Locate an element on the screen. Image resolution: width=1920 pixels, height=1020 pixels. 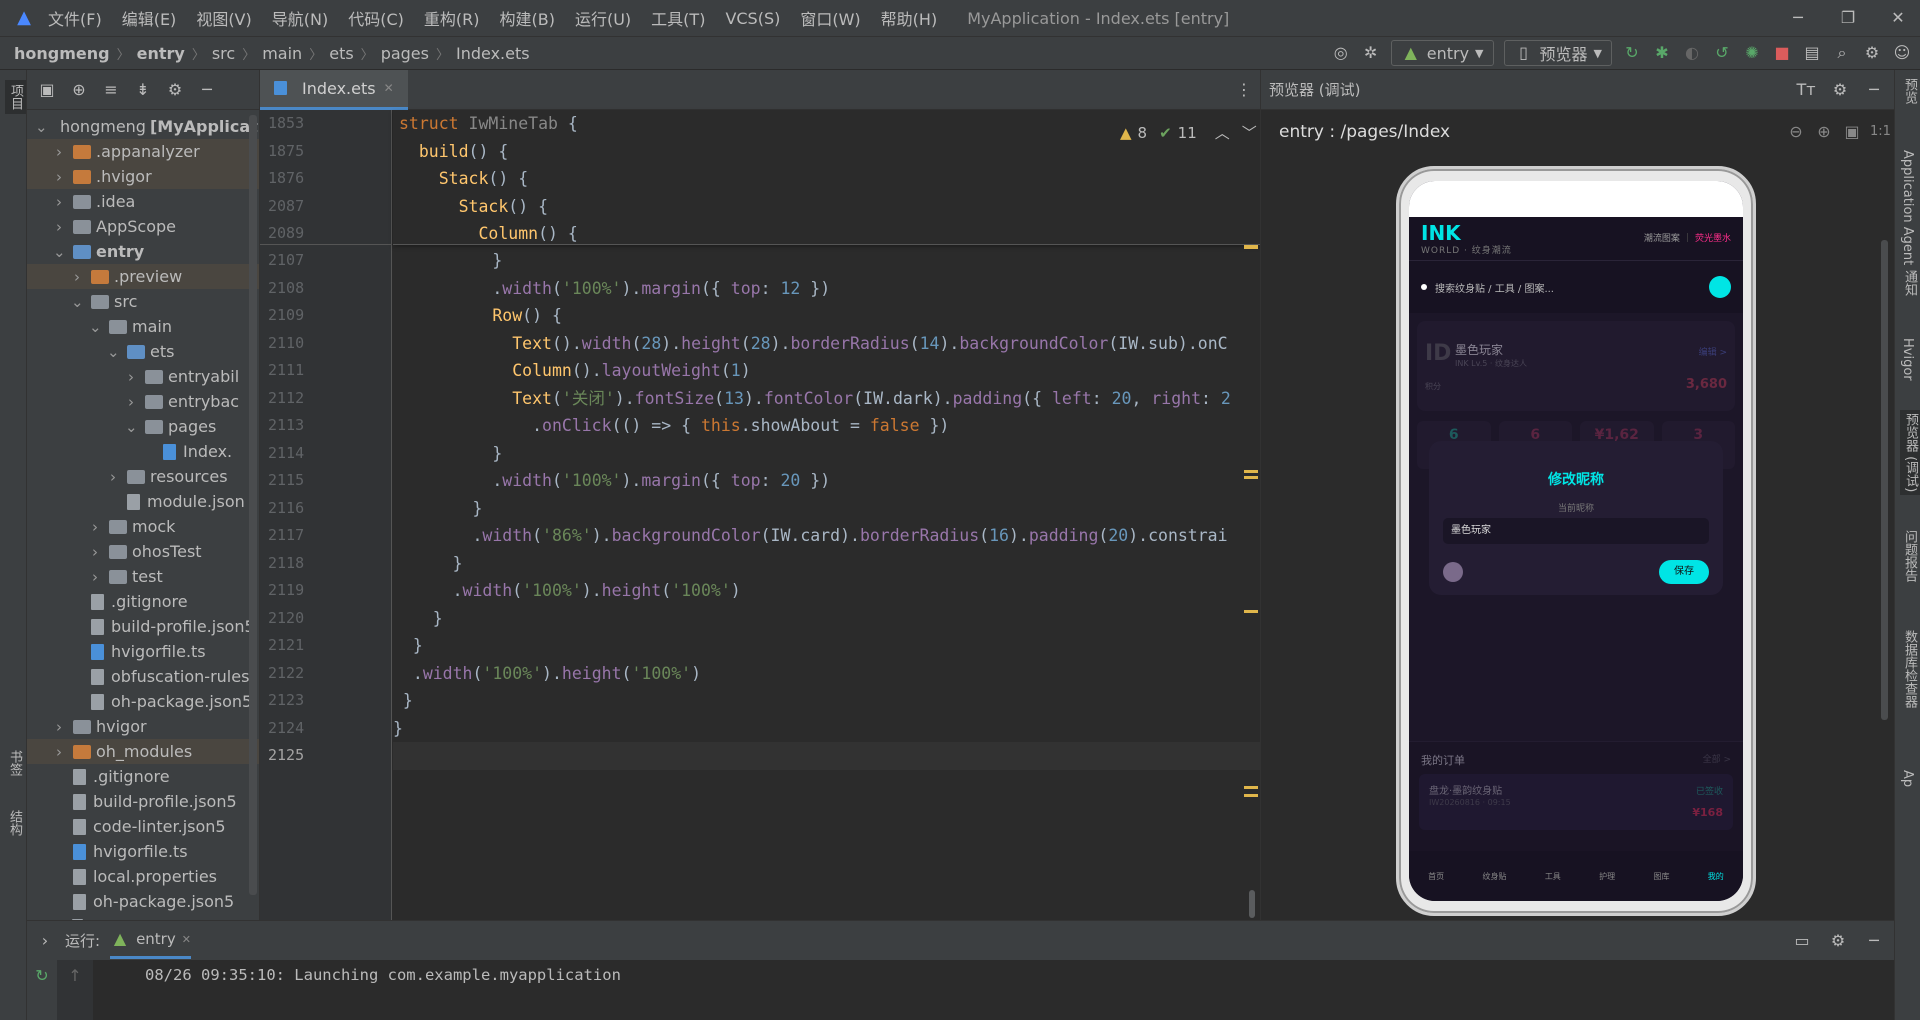
app-tab-4: 图库 is located at coordinates (1661, 876).